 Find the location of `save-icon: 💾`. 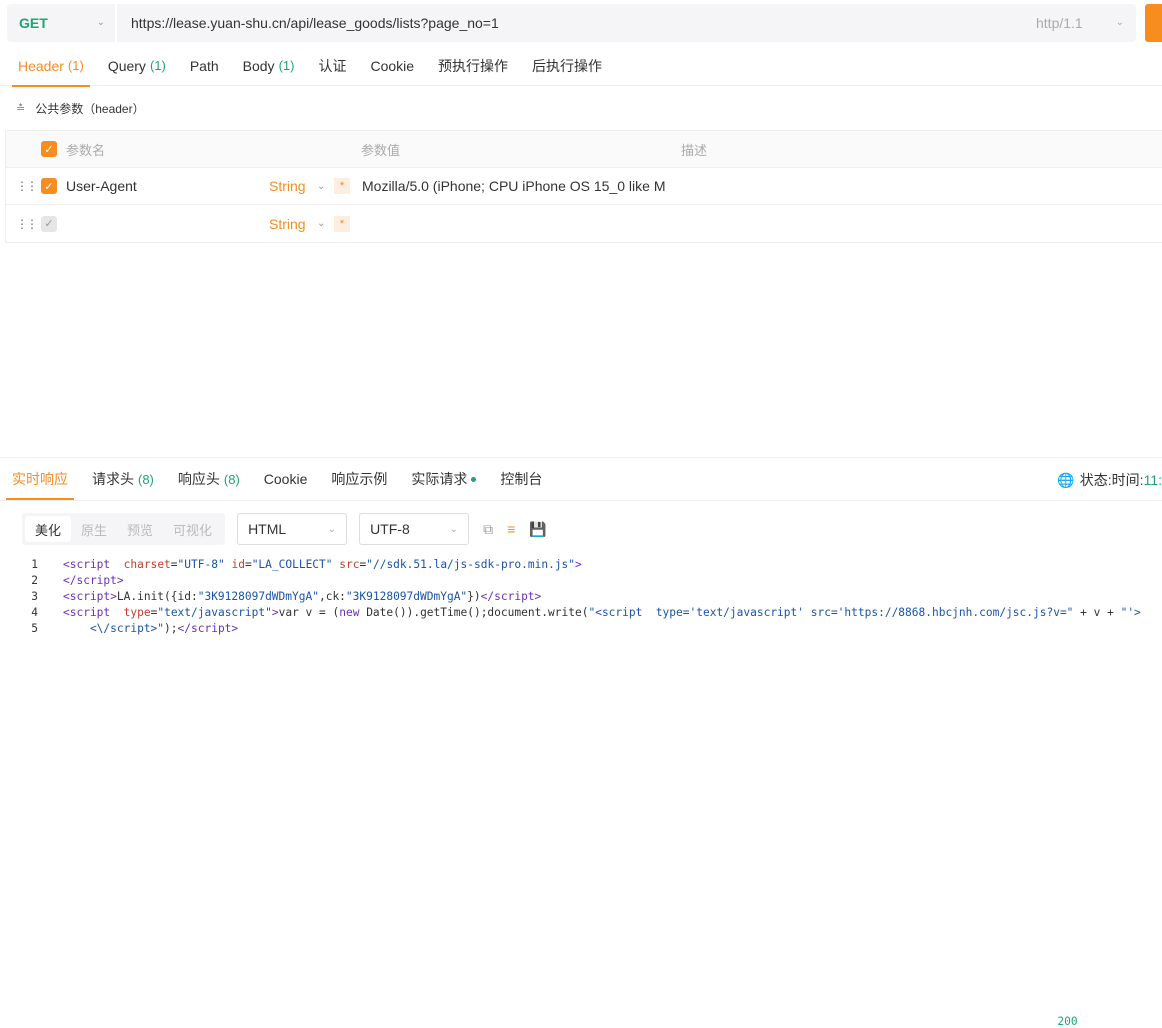

save-icon: 💾 is located at coordinates (537, 529).